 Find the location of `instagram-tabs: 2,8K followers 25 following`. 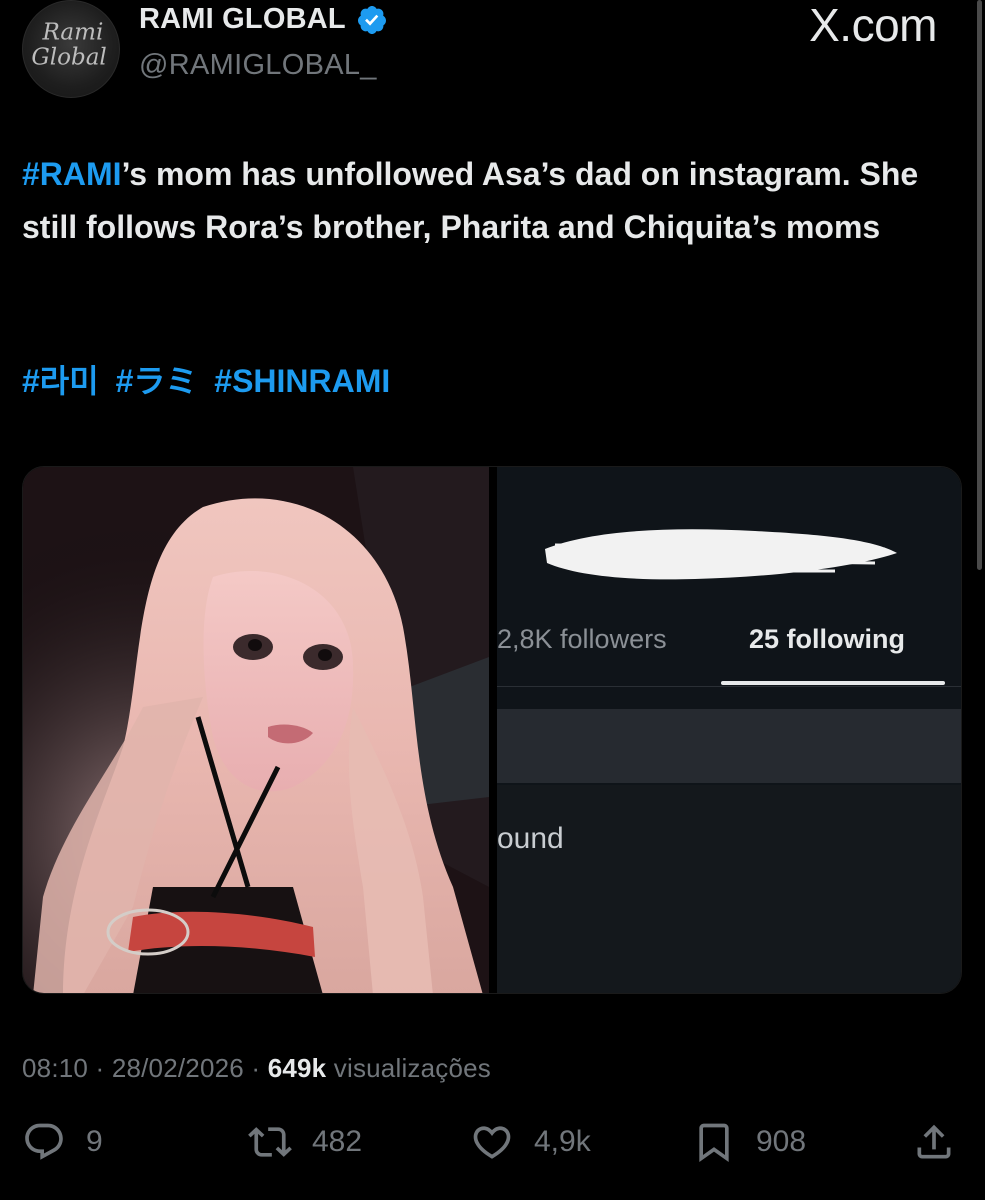

instagram-tabs: 2,8K followers 25 following is located at coordinates (729, 648).